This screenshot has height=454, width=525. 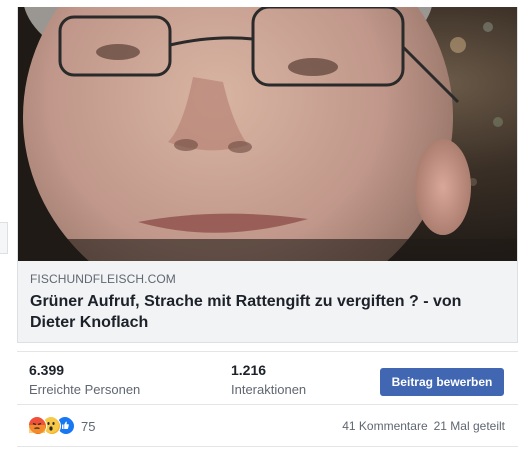 What do you see at coordinates (267, 425) in the screenshot?
I see `reactions-bar: 75 41 Kommentare 21 Mal geteilt` at bounding box center [267, 425].